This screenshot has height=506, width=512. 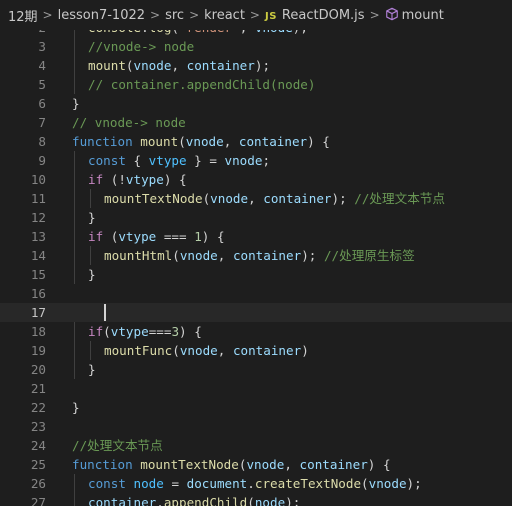 I want to click on line-number: 19, so click(x=38, y=350).